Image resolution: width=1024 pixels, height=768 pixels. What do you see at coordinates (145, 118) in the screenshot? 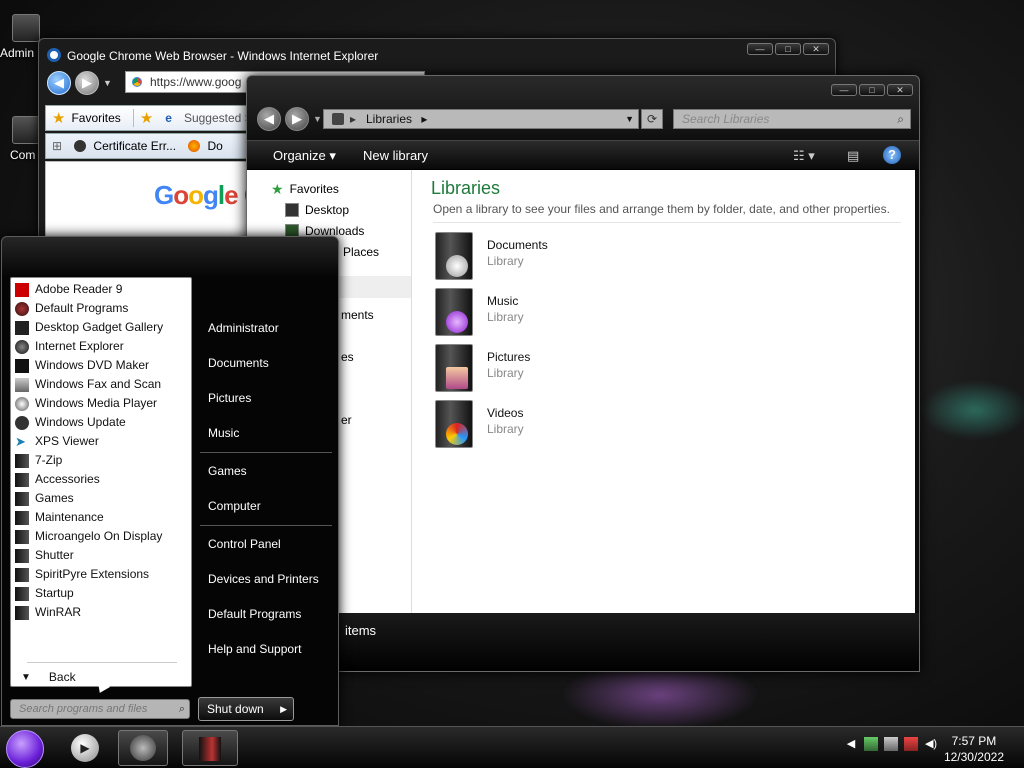
I see `add-favorite-icon: ★` at bounding box center [145, 118].